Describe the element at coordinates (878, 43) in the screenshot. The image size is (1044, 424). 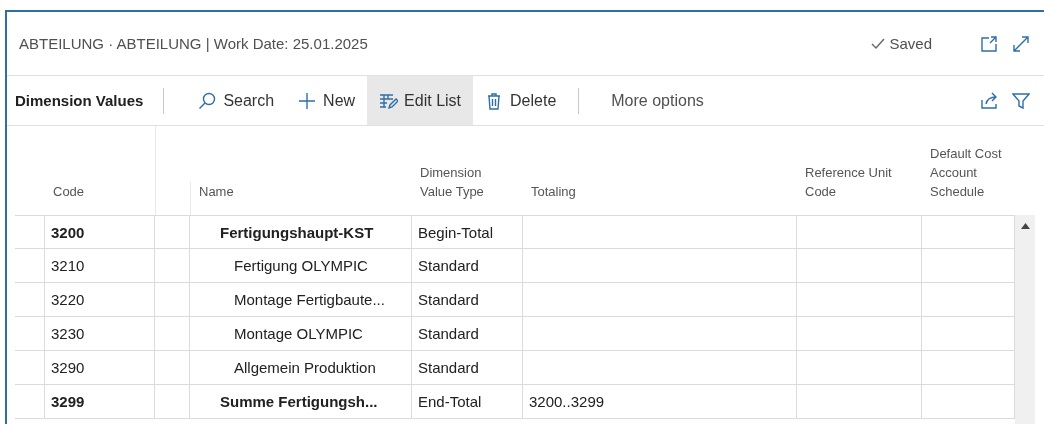
I see `check-icon` at that location.